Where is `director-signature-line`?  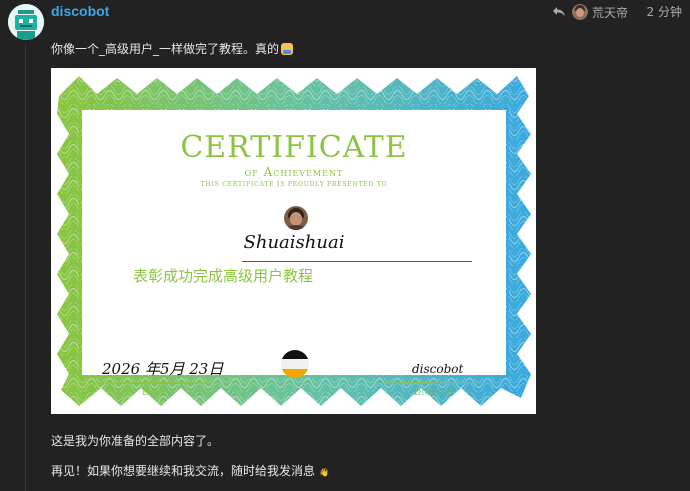 director-signature-line is located at coordinates (434, 383).